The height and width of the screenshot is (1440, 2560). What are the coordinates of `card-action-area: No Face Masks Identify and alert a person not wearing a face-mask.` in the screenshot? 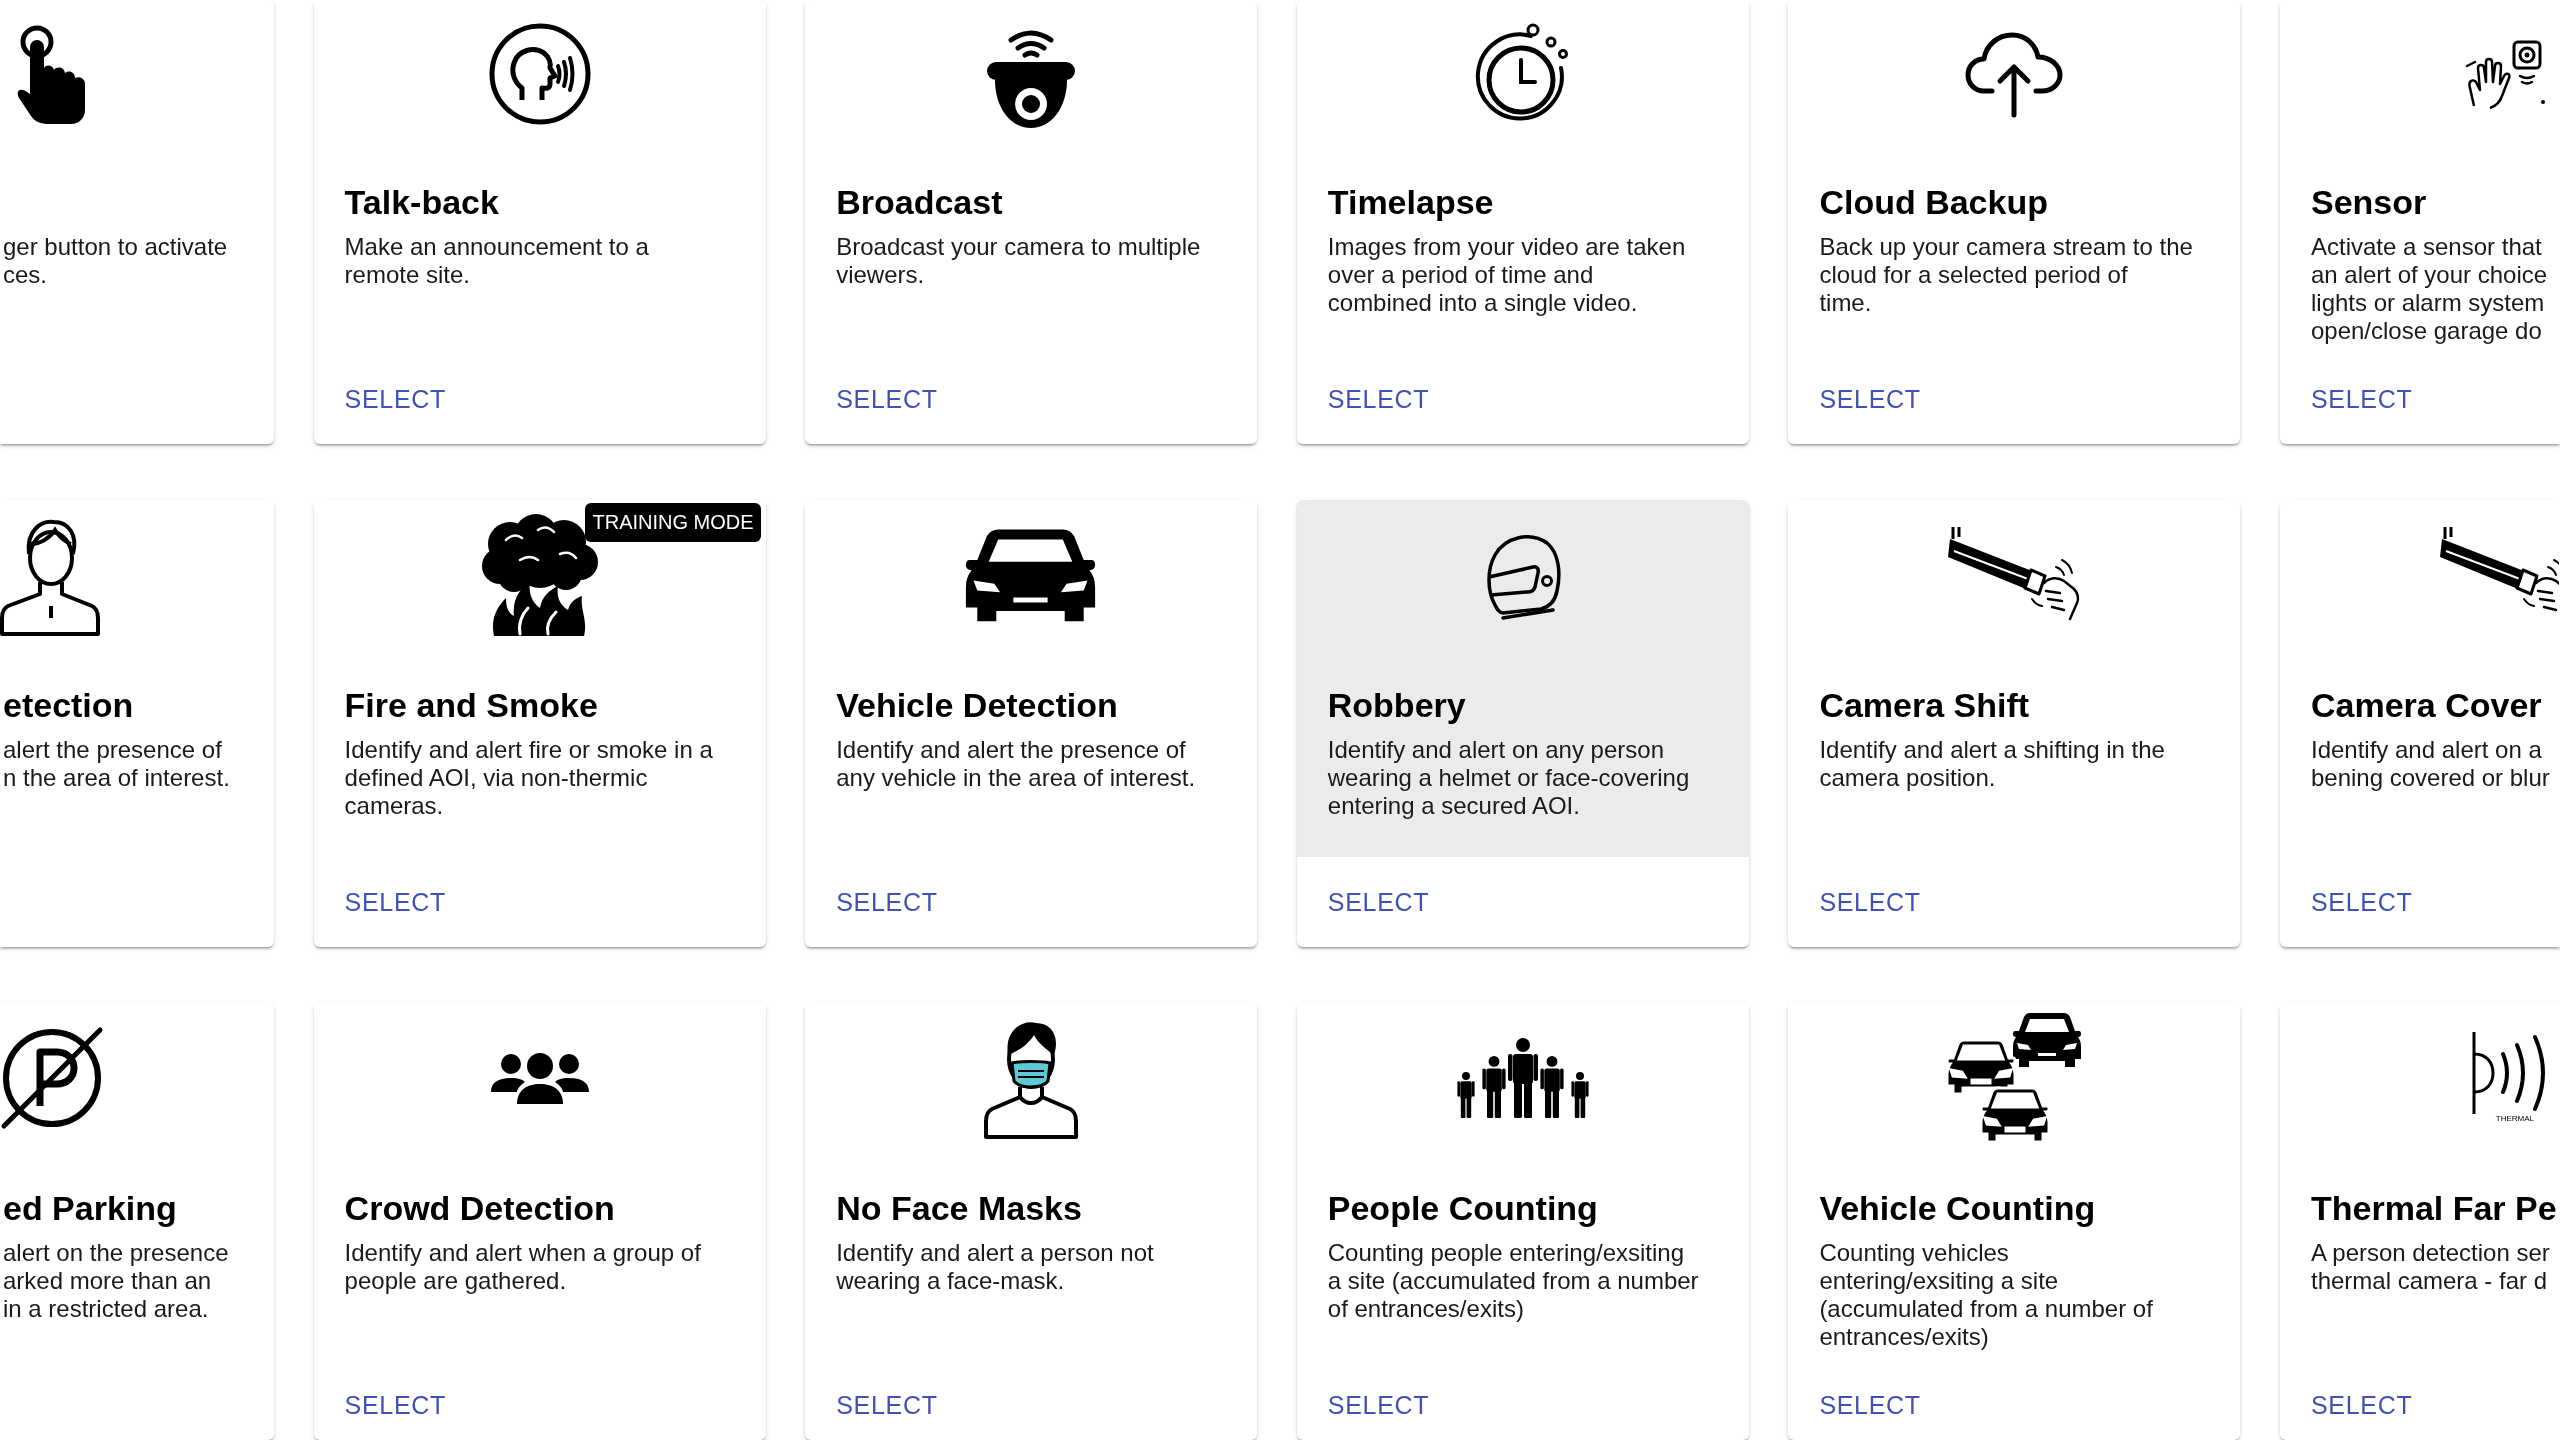 It's located at (1031, 1181).